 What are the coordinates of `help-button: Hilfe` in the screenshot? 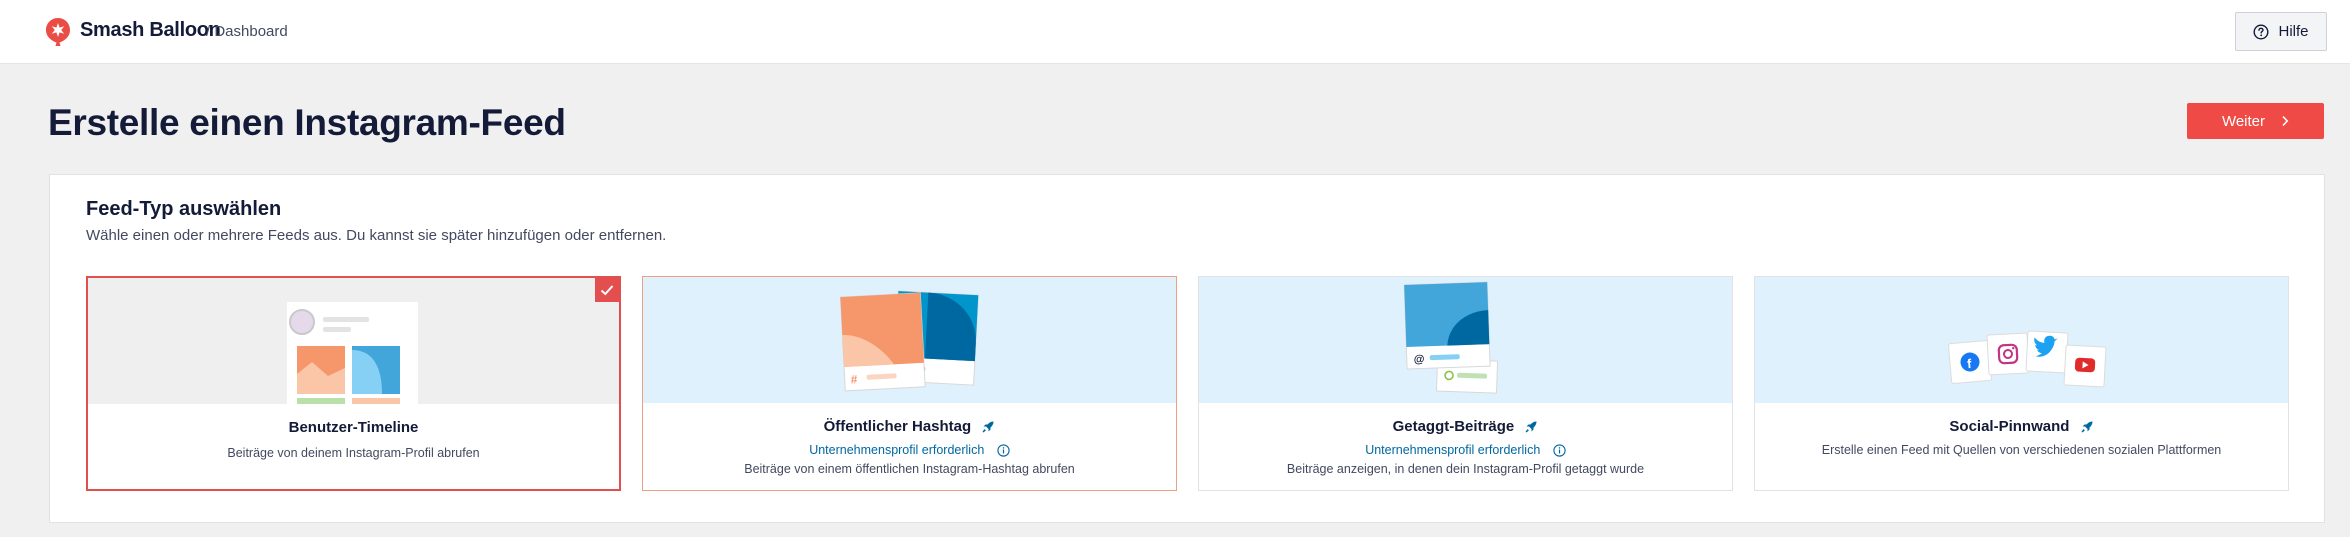 It's located at (2281, 31).